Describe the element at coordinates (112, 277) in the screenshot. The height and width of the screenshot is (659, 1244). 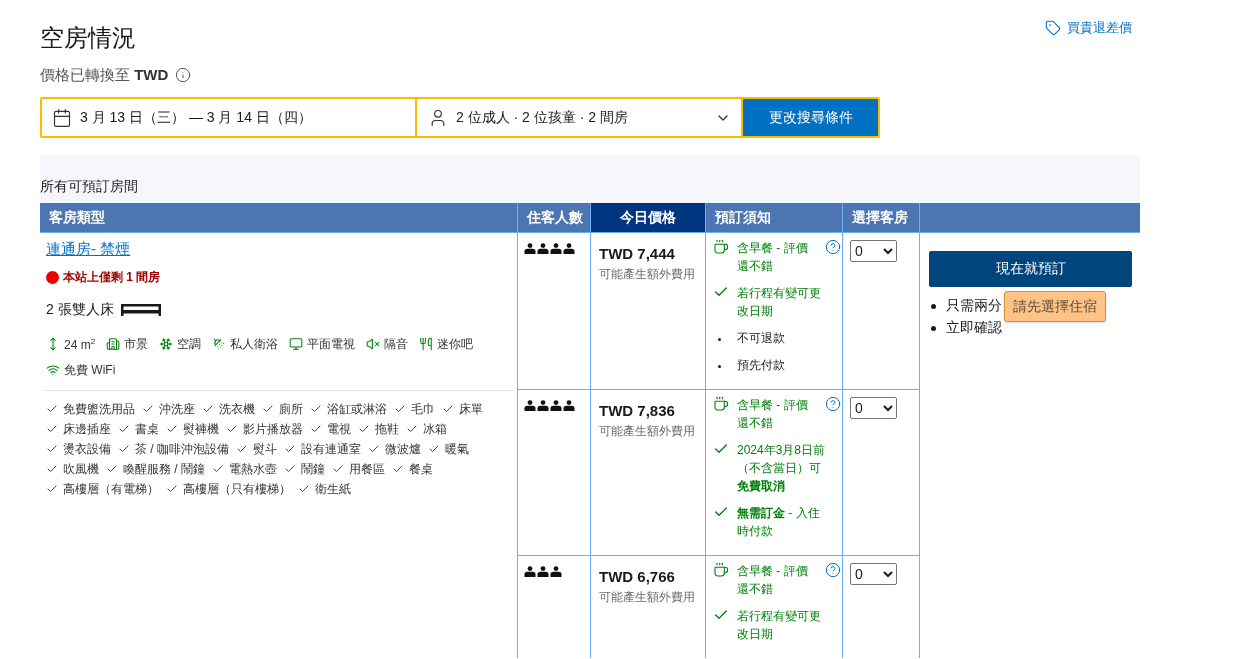
I see `scarcity-note: 本站上僅剩 1 間房` at that location.